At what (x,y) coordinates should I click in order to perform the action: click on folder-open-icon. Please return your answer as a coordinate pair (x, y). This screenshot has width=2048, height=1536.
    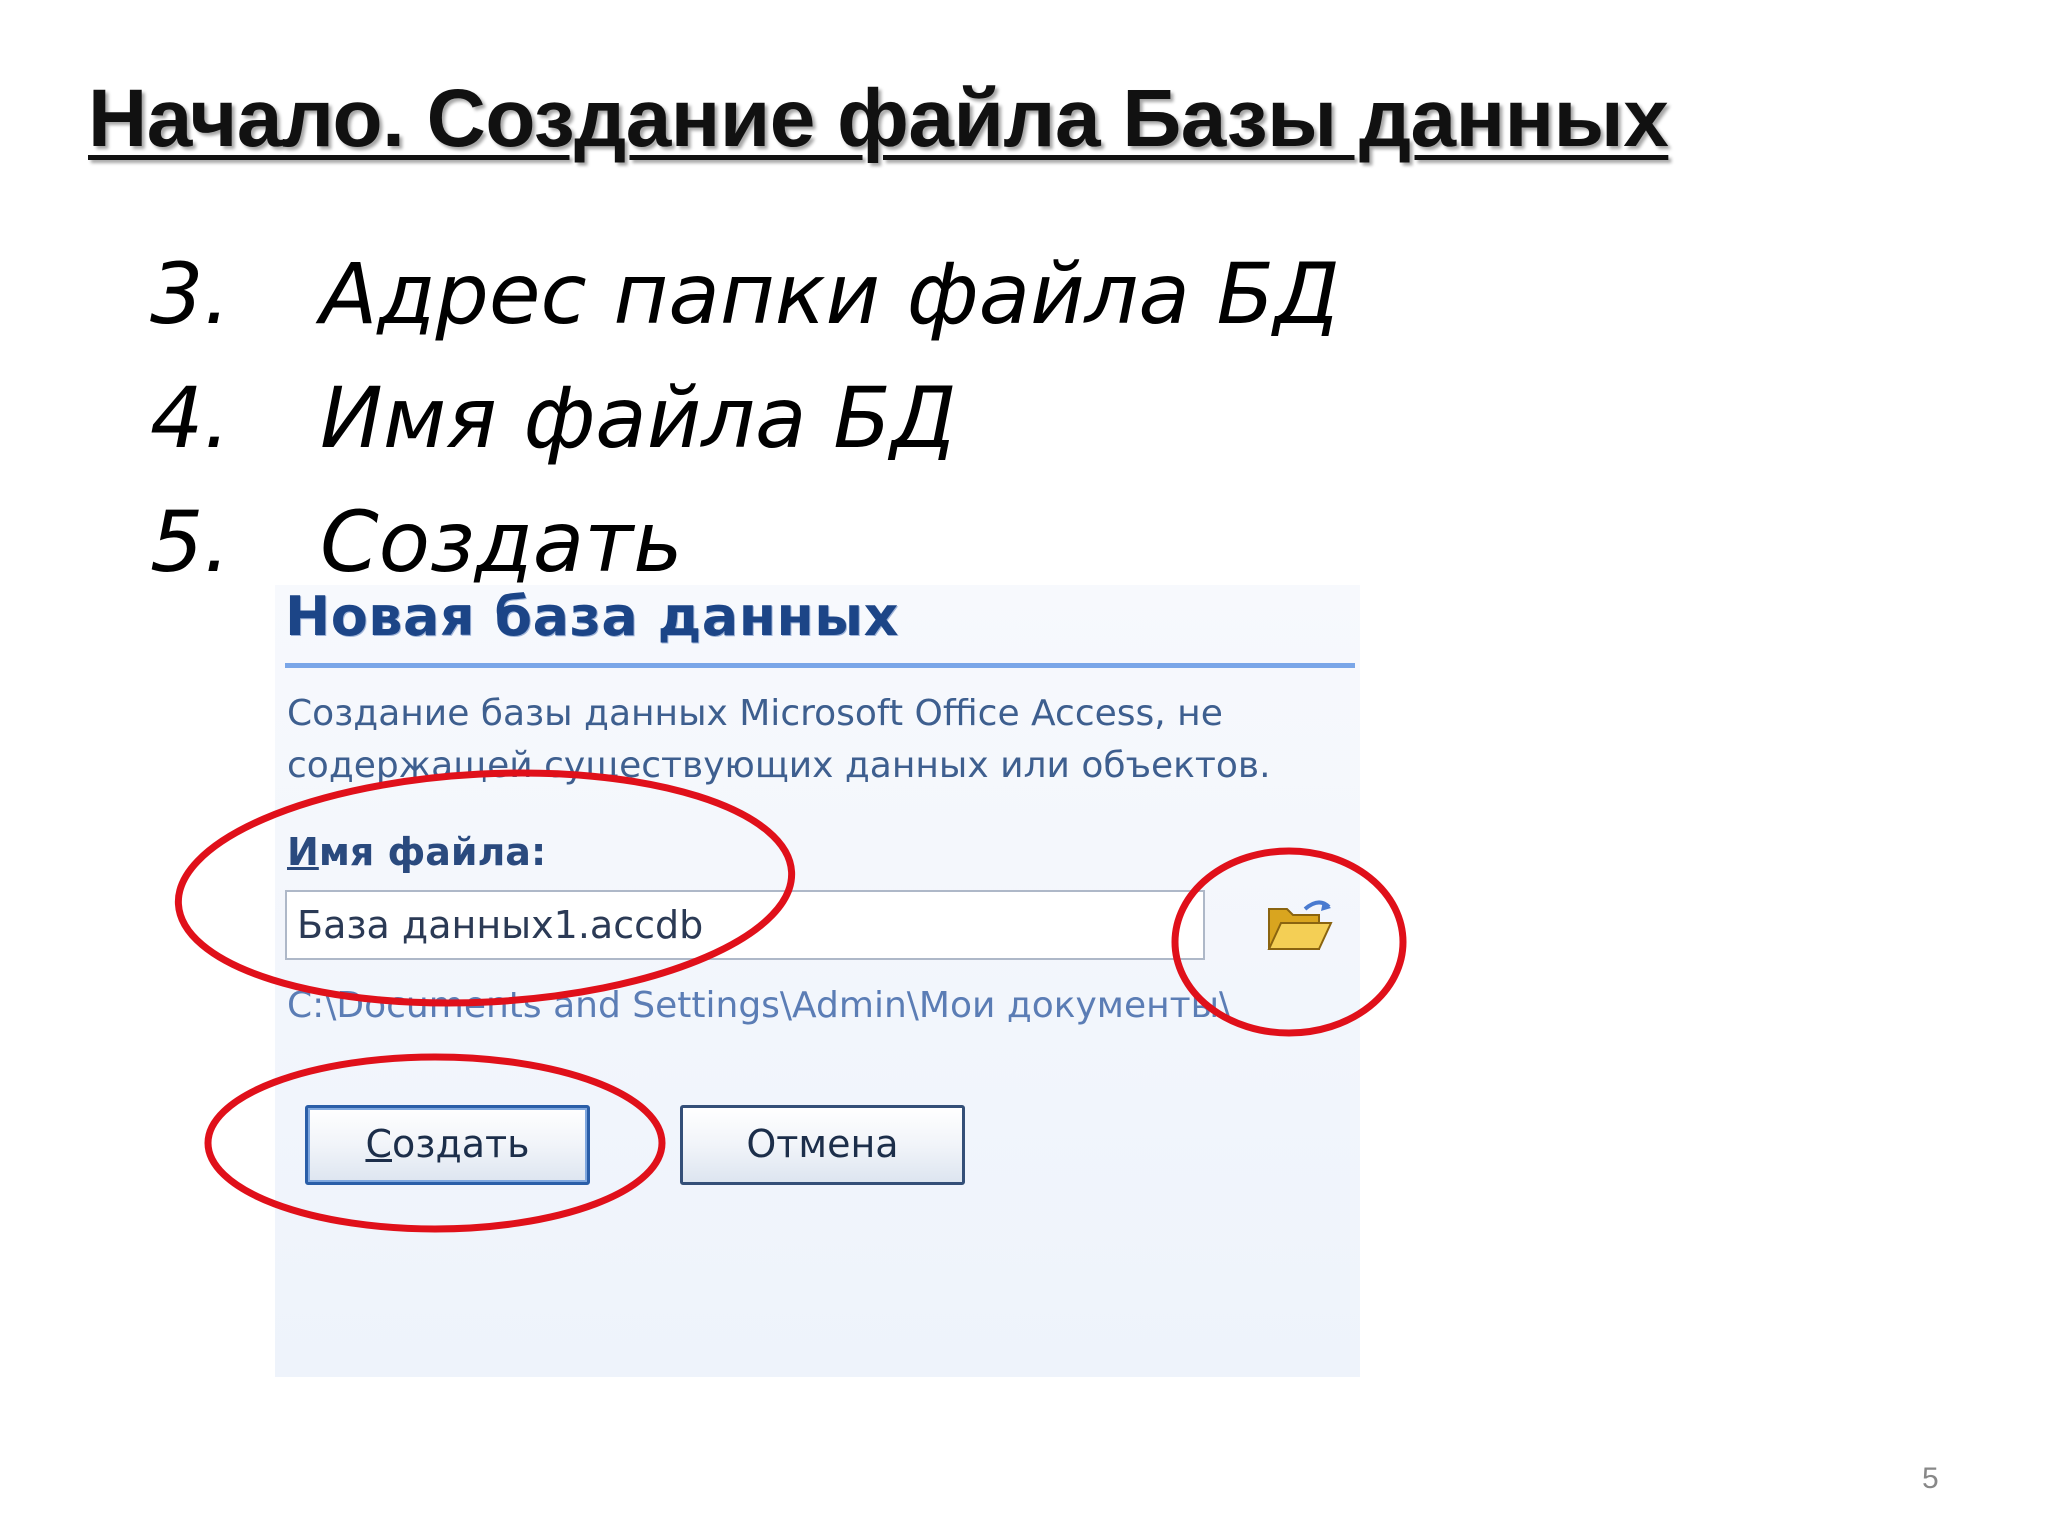
    Looking at the image, I should click on (1300, 925).